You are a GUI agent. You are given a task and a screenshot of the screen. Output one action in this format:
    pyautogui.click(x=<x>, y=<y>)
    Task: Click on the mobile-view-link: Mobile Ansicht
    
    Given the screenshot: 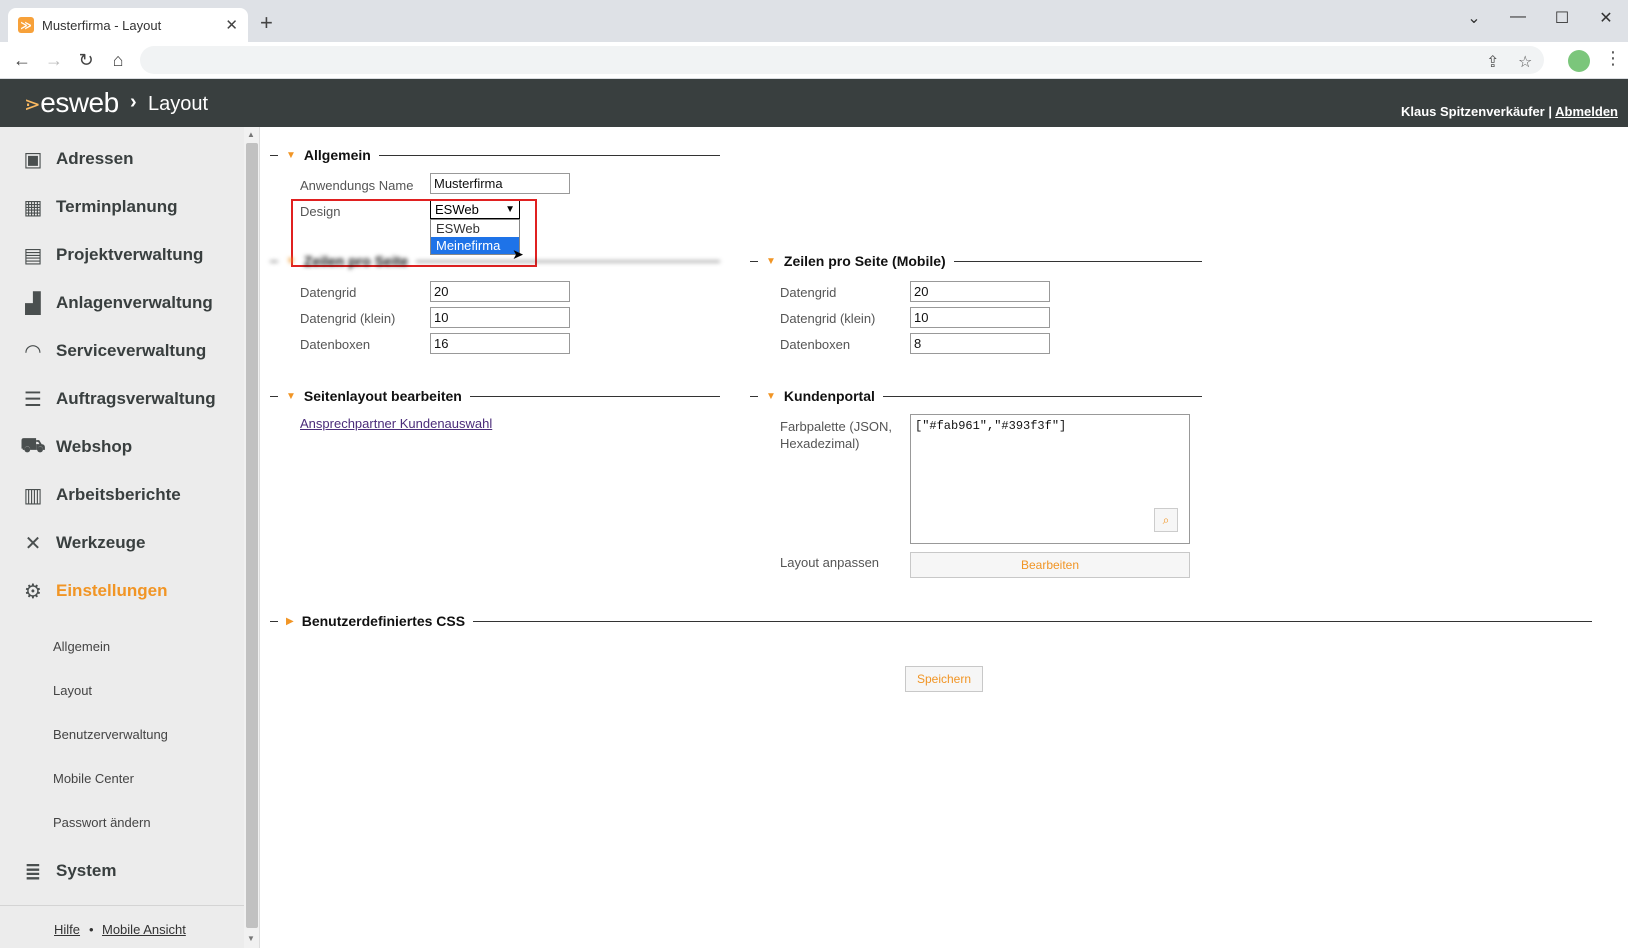 What is the action you would take?
    pyautogui.click(x=144, y=929)
    